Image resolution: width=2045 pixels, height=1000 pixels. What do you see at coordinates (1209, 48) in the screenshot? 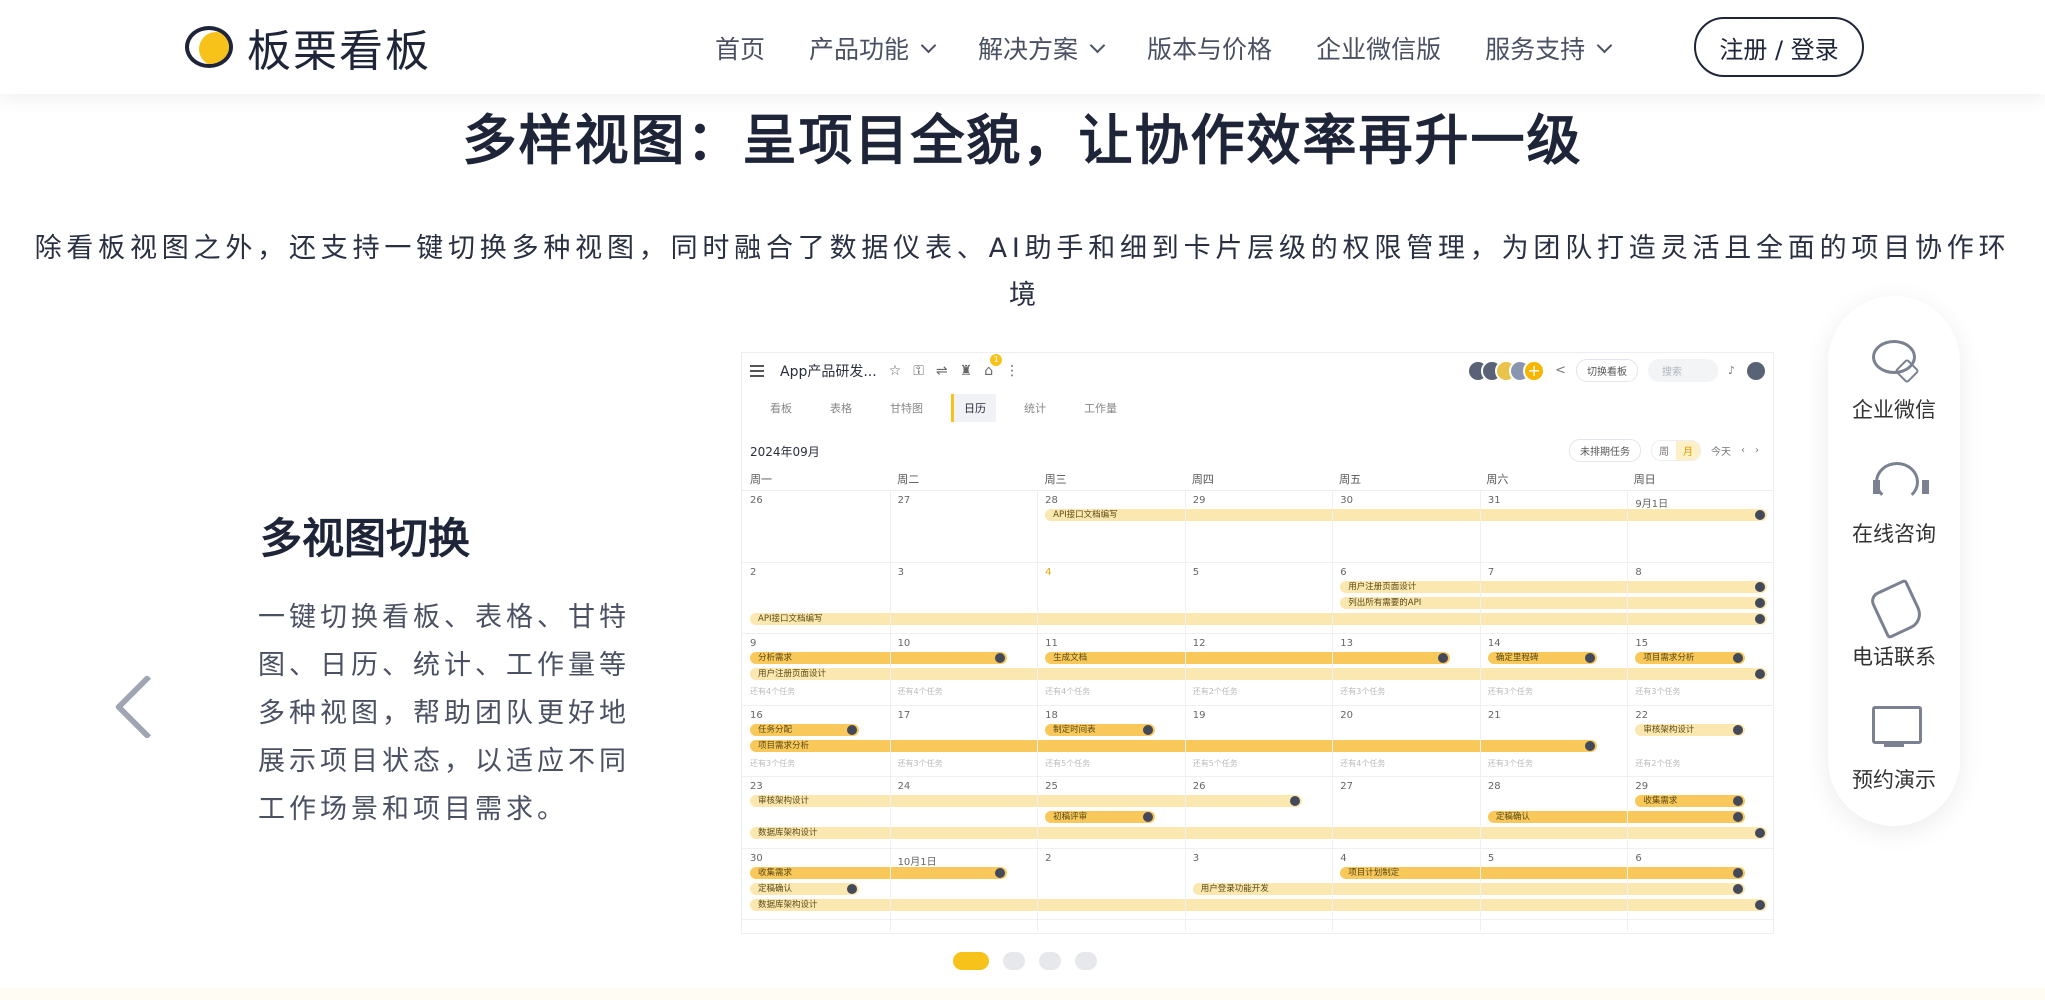
I see `nav-pricing: 版本与价格` at bounding box center [1209, 48].